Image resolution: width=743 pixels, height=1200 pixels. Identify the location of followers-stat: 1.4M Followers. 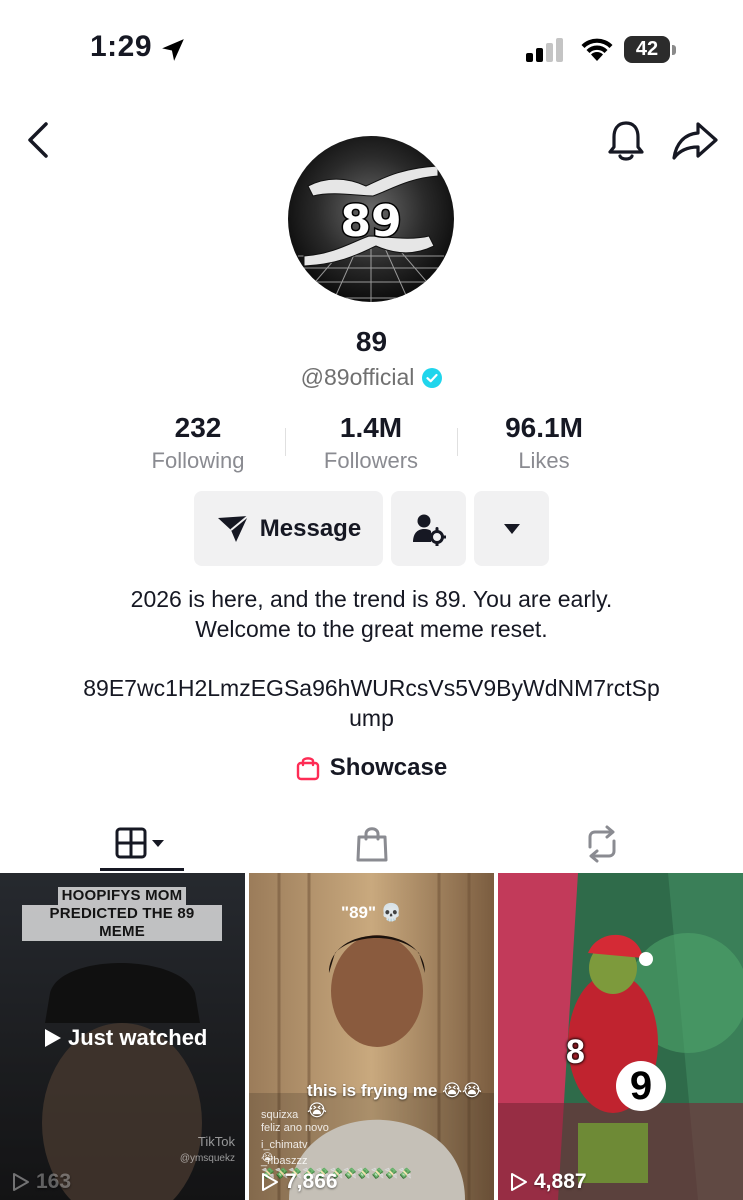
(371, 443).